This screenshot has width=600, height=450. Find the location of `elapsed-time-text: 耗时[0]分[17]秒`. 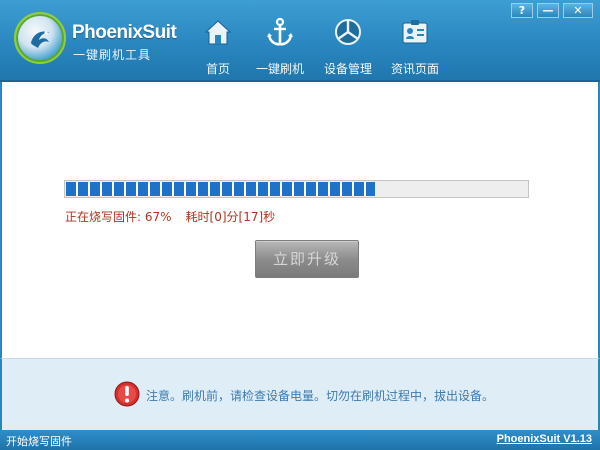

elapsed-time-text: 耗时[0]分[17]秒 is located at coordinates (230, 217).